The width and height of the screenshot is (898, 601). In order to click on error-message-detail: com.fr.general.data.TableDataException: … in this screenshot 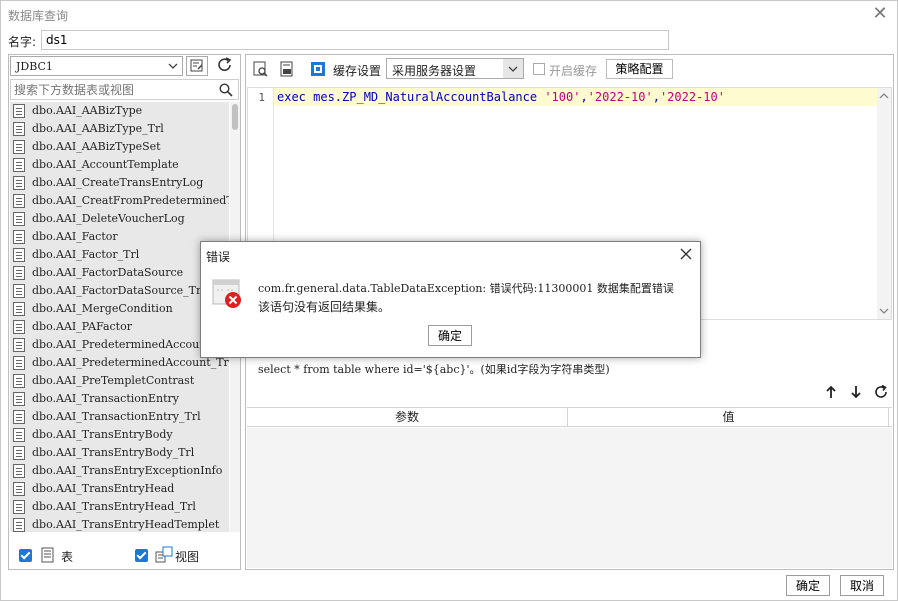, I will do `click(466, 288)`.